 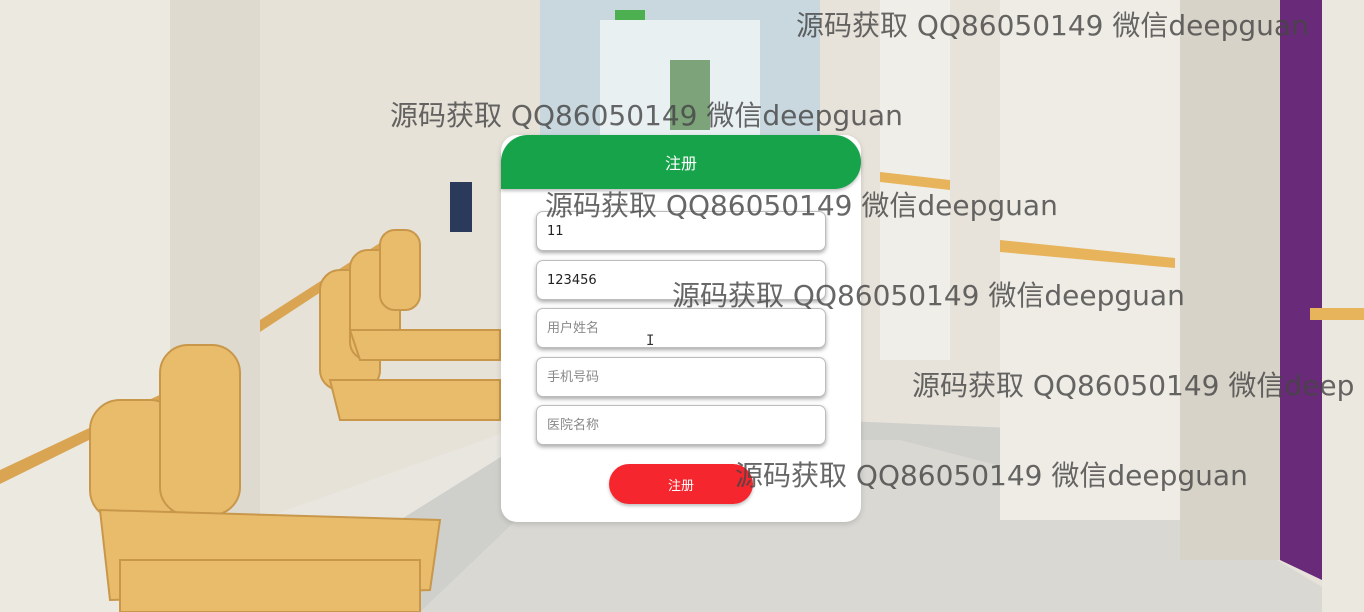 I want to click on username-input, so click(x=681, y=231).